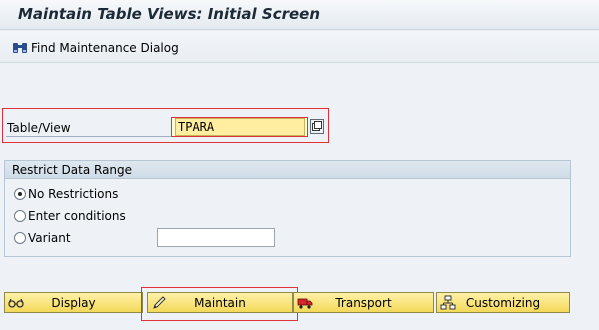 The width and height of the screenshot is (599, 330). I want to click on radio-variant: Variant, so click(42, 238).